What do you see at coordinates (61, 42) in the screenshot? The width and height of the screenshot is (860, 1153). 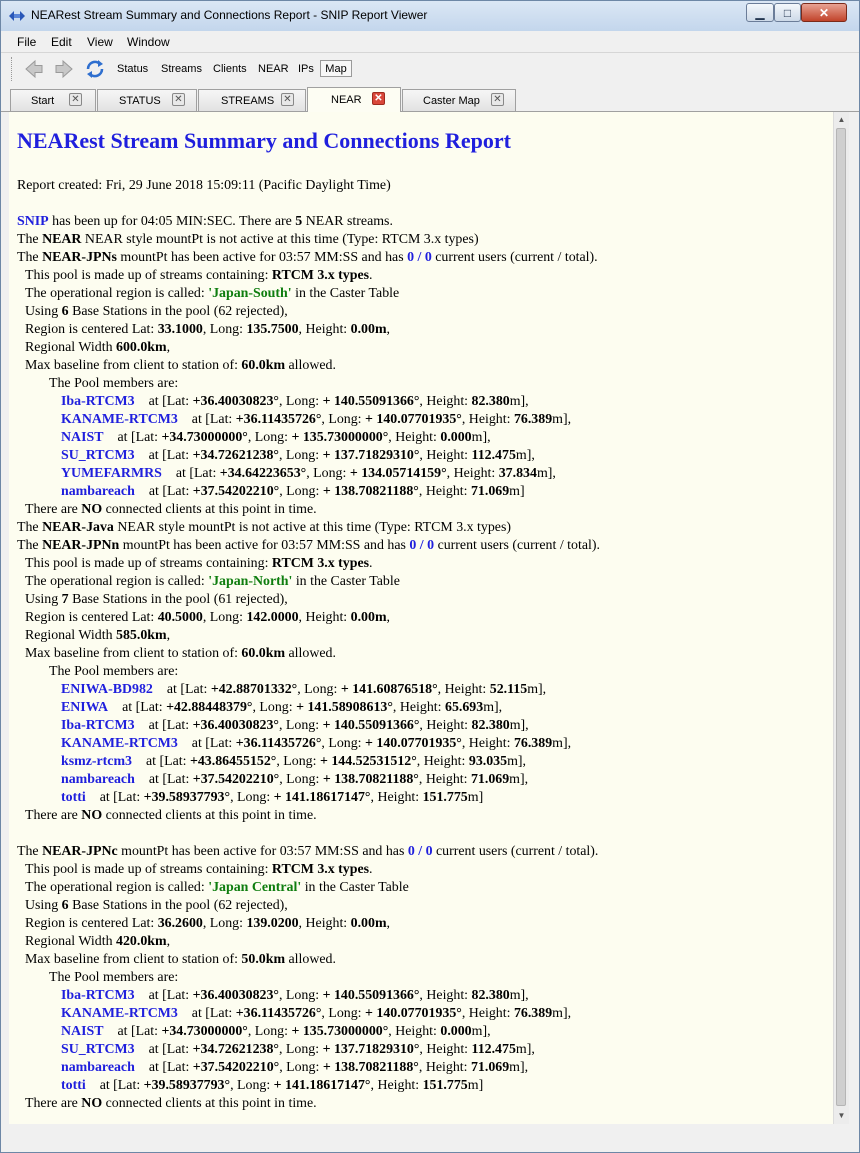 I see `menu-edit: Edit` at bounding box center [61, 42].